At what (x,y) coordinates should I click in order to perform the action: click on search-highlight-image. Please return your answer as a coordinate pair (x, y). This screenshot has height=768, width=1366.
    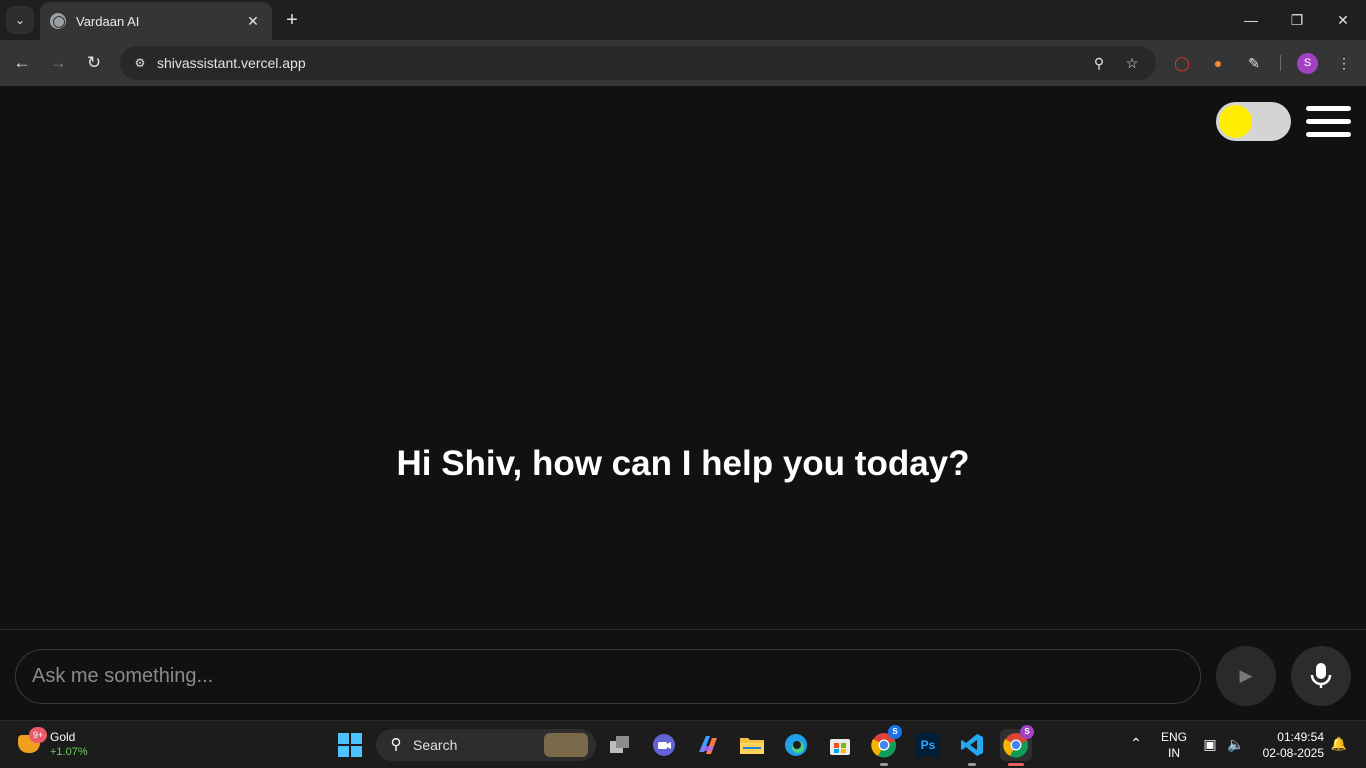
    Looking at the image, I should click on (566, 745).